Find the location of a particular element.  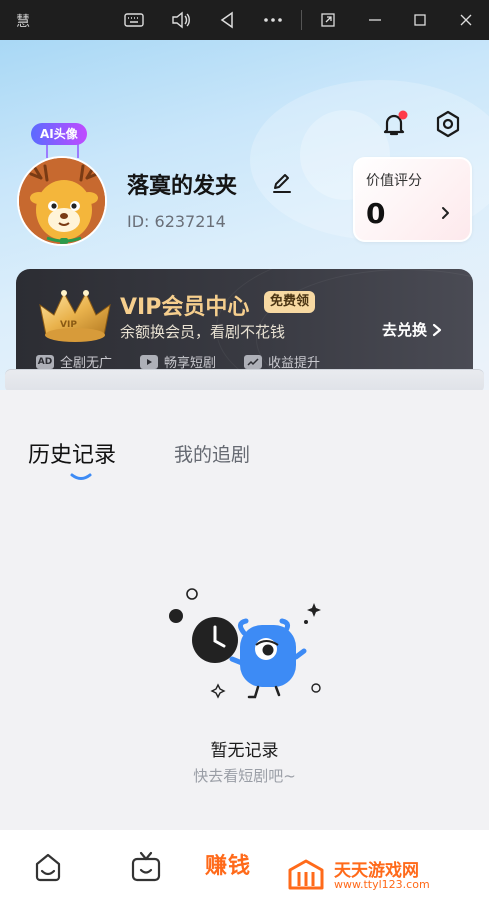

trend-up-icon is located at coordinates (253, 361).